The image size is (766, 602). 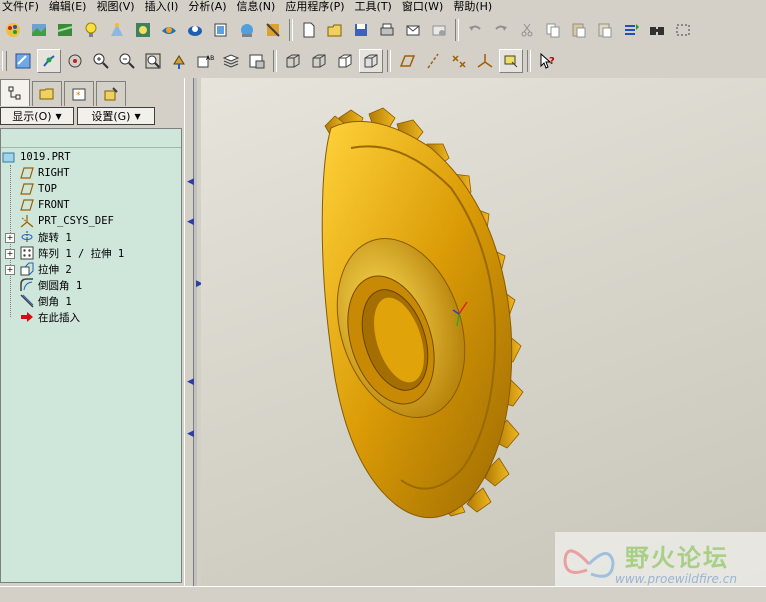 I want to click on menu-view: 视图(V), so click(x=118, y=7).